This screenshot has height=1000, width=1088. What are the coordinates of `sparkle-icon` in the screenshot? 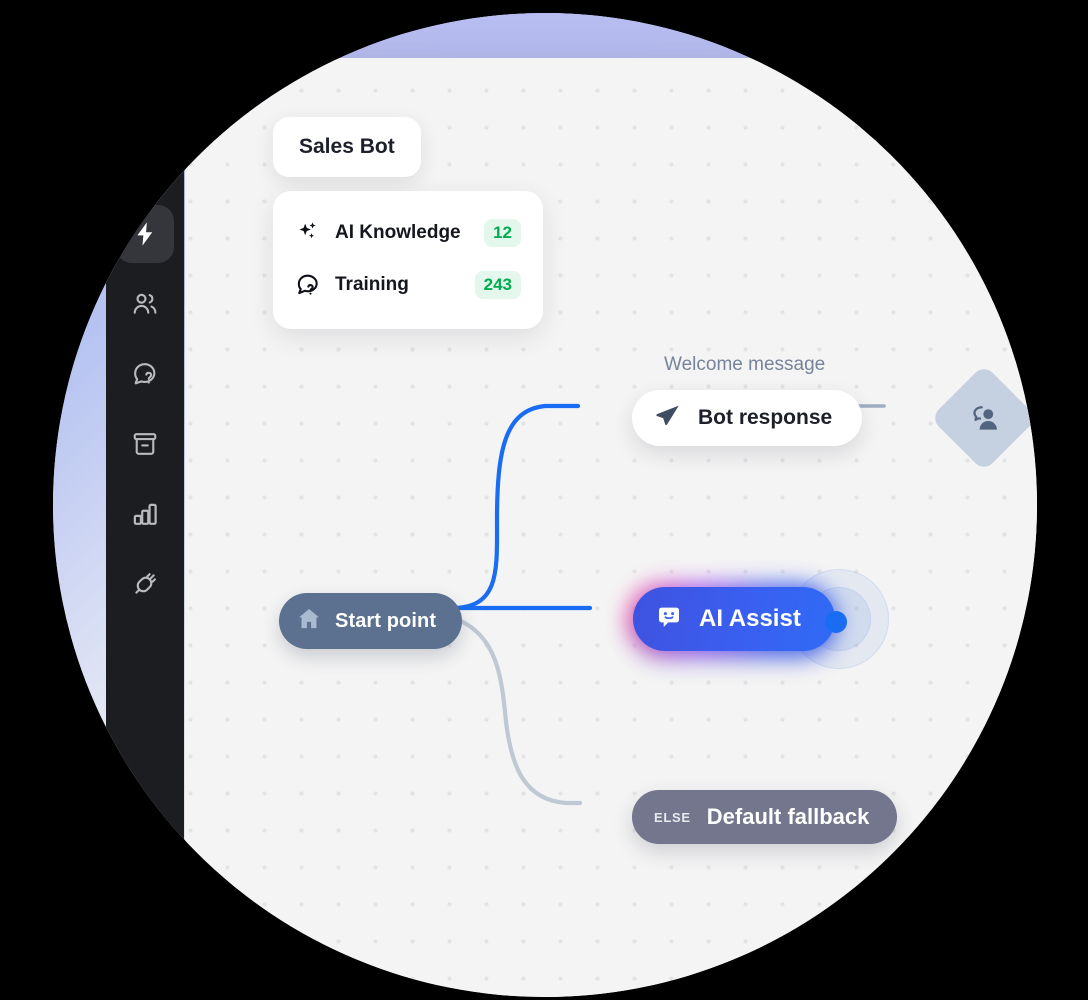 It's located at (312, 233).